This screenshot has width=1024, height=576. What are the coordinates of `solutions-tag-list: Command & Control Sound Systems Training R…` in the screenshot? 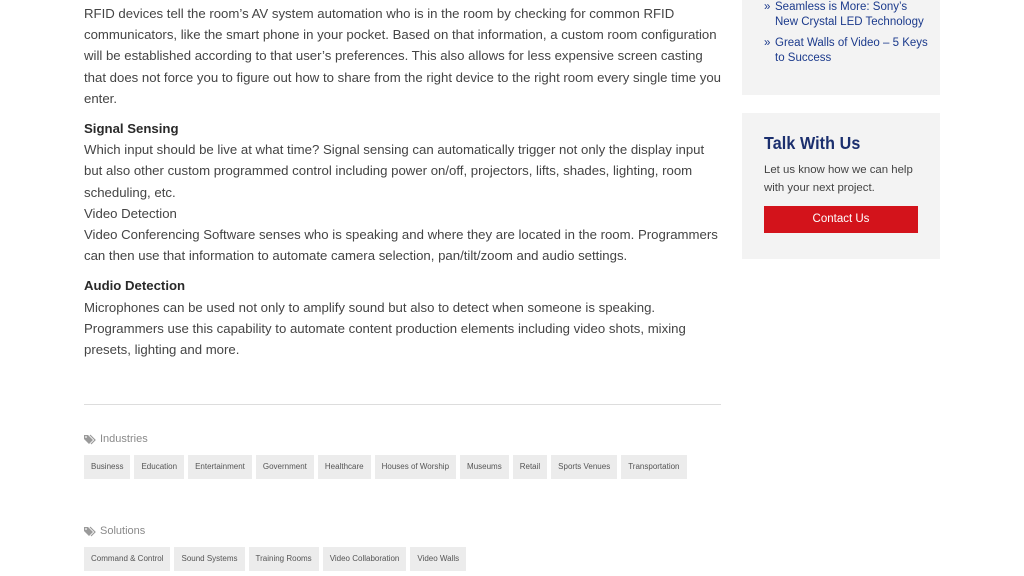 It's located at (404, 559).